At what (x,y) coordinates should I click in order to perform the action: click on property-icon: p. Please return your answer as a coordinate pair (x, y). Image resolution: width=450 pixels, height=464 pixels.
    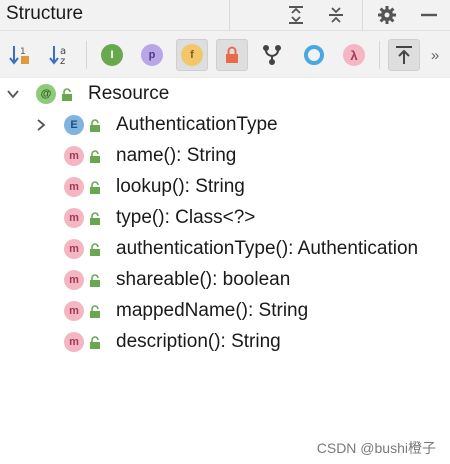
    Looking at the image, I should click on (152, 55).